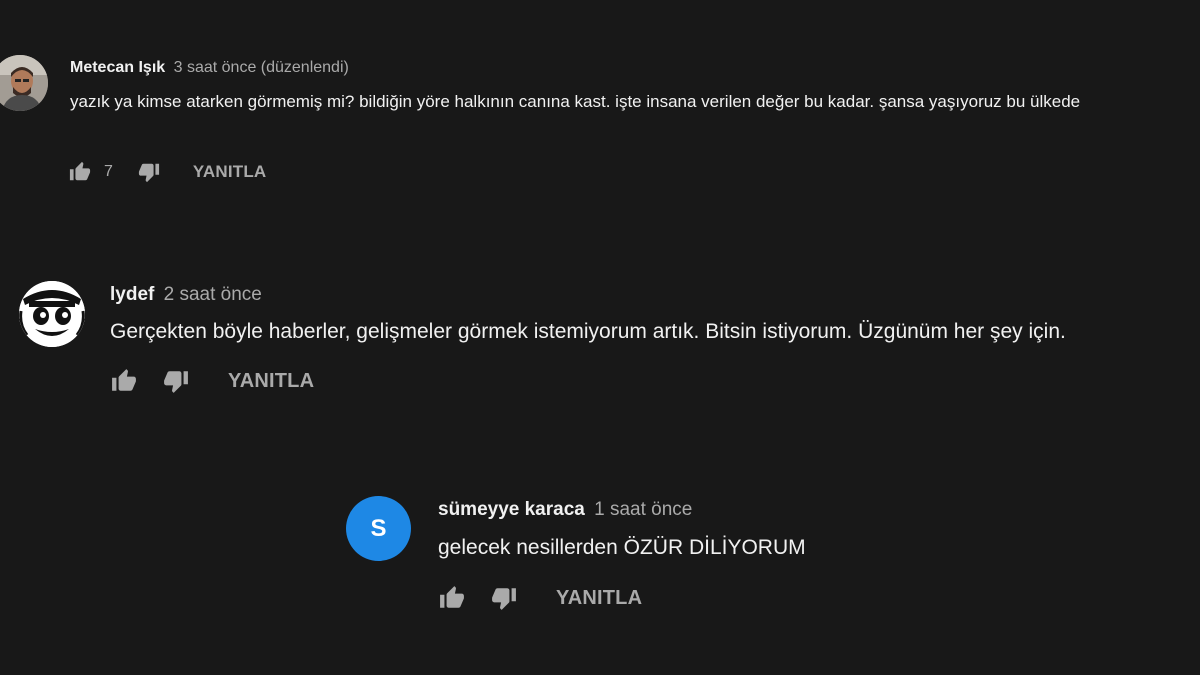  Describe the element at coordinates (599, 598) in the screenshot. I see `reply-button: YANITLA` at that location.